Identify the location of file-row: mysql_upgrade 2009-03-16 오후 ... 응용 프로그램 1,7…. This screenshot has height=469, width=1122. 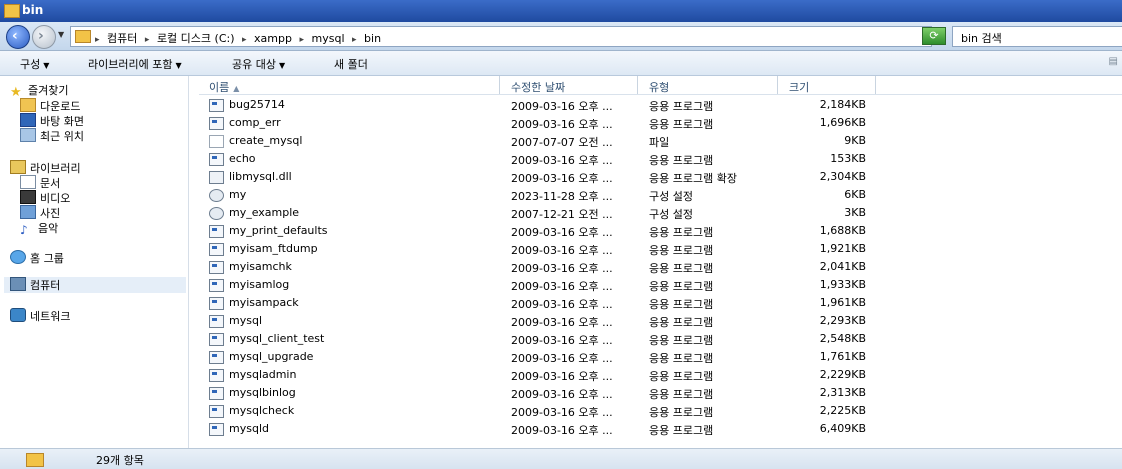
(660, 357).